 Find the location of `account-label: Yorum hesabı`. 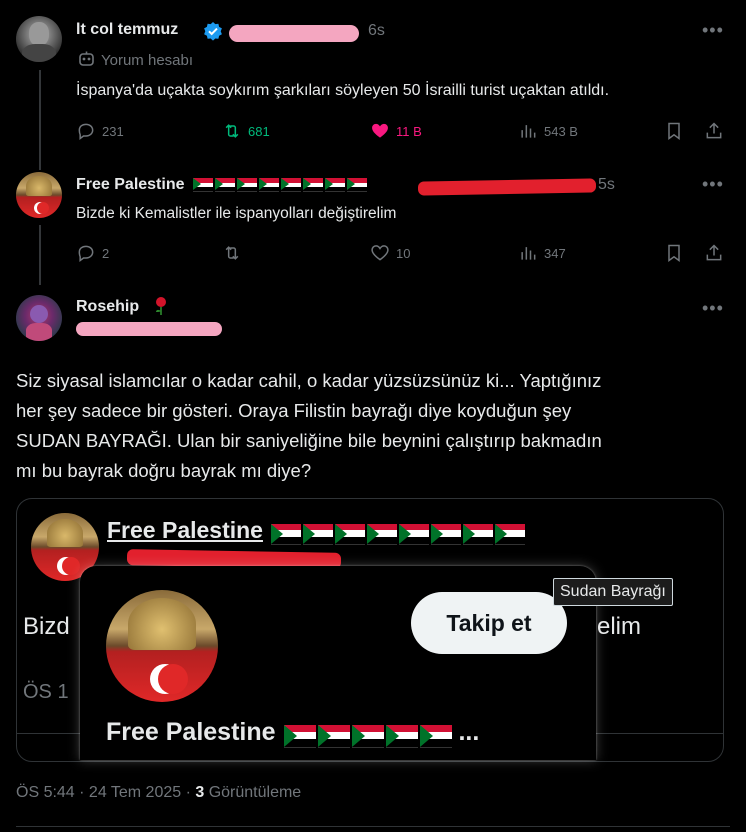

account-label: Yorum hesabı is located at coordinates (147, 60).